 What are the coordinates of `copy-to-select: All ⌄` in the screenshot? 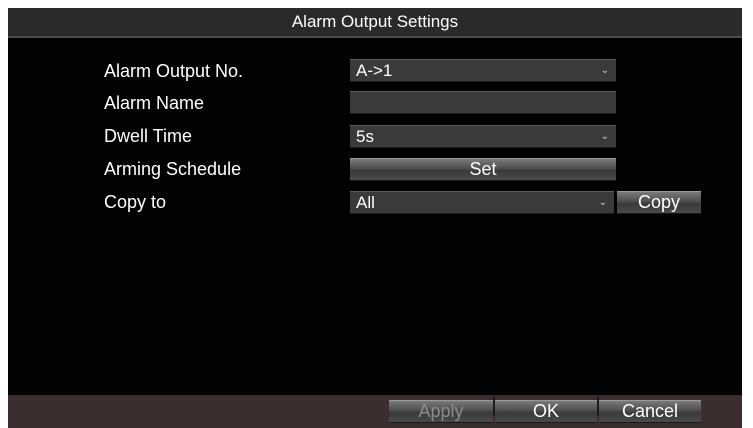 It's located at (482, 202).